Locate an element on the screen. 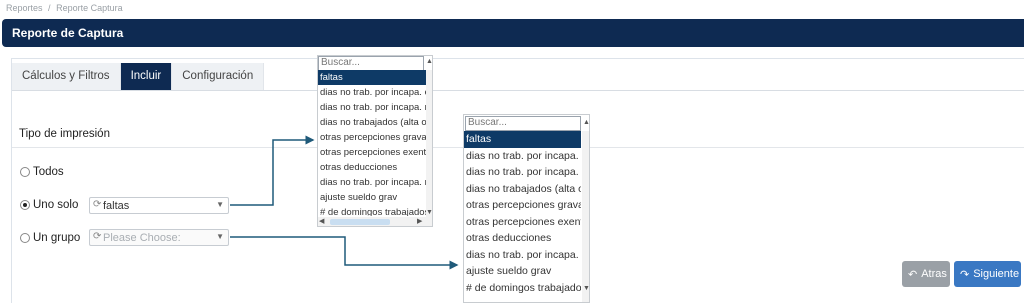  tab-configuracion: Configuración is located at coordinates (218, 76).